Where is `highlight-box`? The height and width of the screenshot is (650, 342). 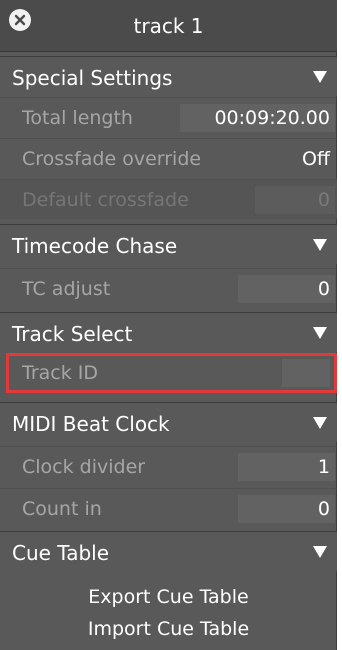
highlight-box is located at coordinates (171, 373).